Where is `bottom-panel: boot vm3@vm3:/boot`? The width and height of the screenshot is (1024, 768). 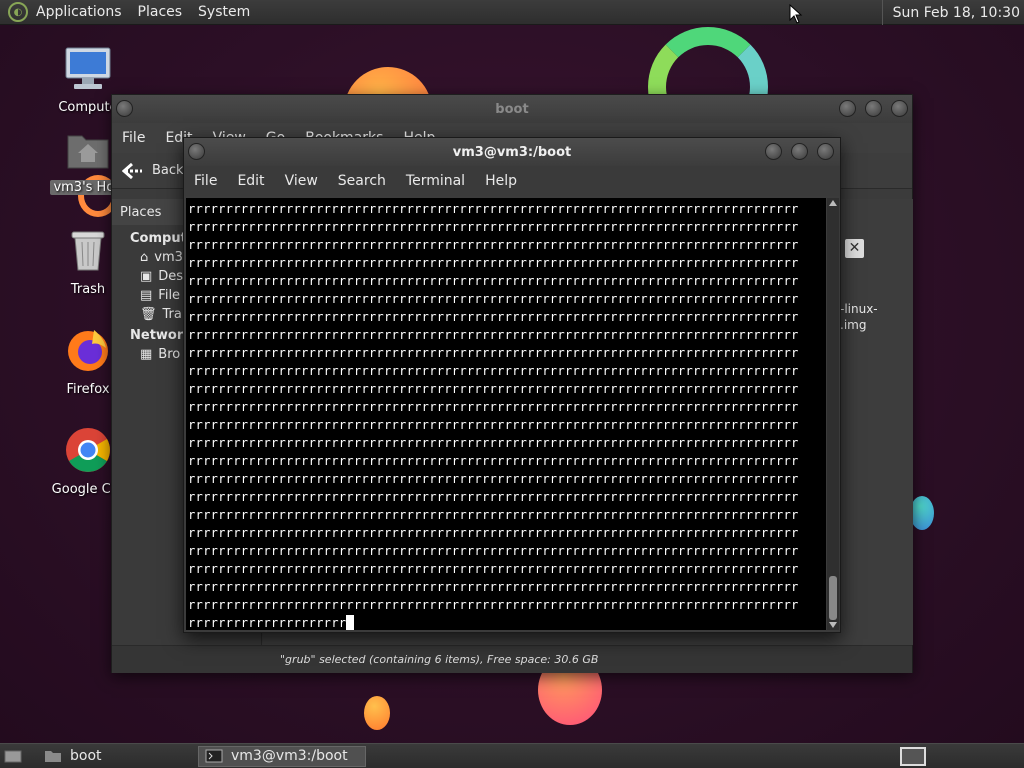
bottom-panel: boot vm3@vm3:/boot is located at coordinates (512, 755).